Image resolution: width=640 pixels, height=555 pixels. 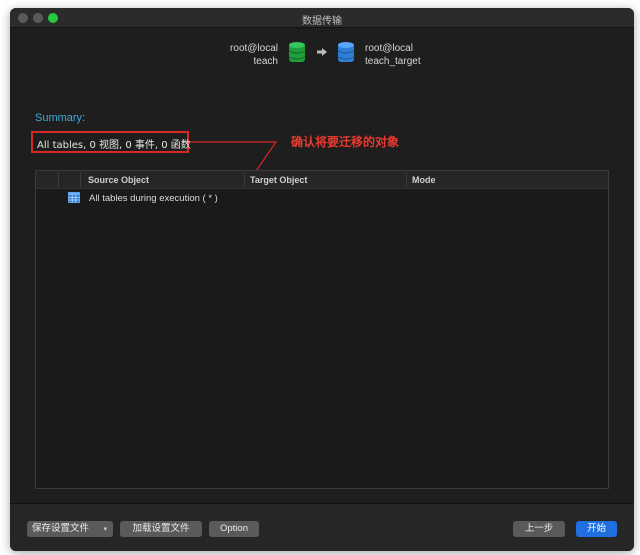 What do you see at coordinates (254, 55) in the screenshot?
I see `source-info: root@local teach` at bounding box center [254, 55].